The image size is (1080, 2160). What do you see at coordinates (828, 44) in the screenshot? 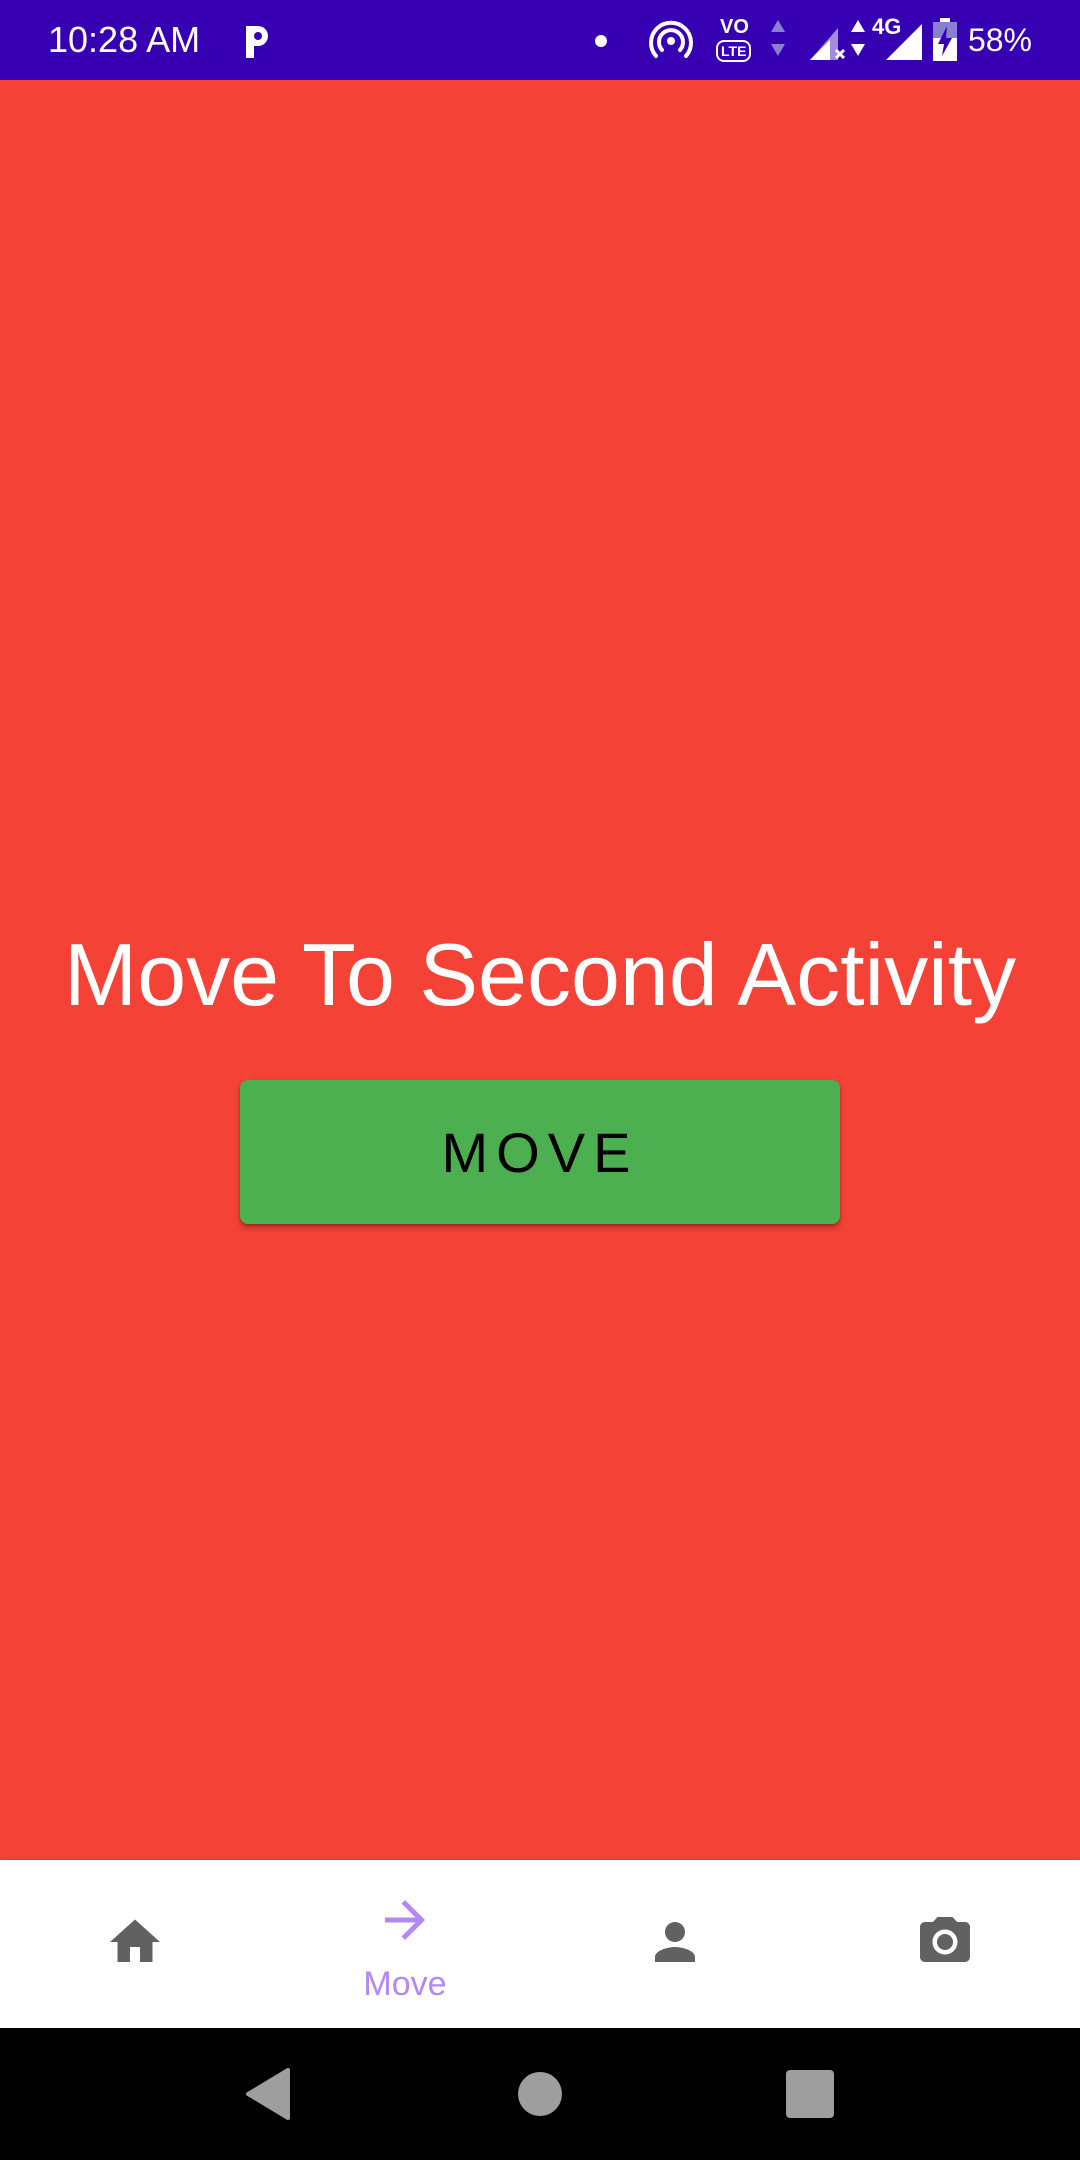
I see `signal-no-service-icon` at bounding box center [828, 44].